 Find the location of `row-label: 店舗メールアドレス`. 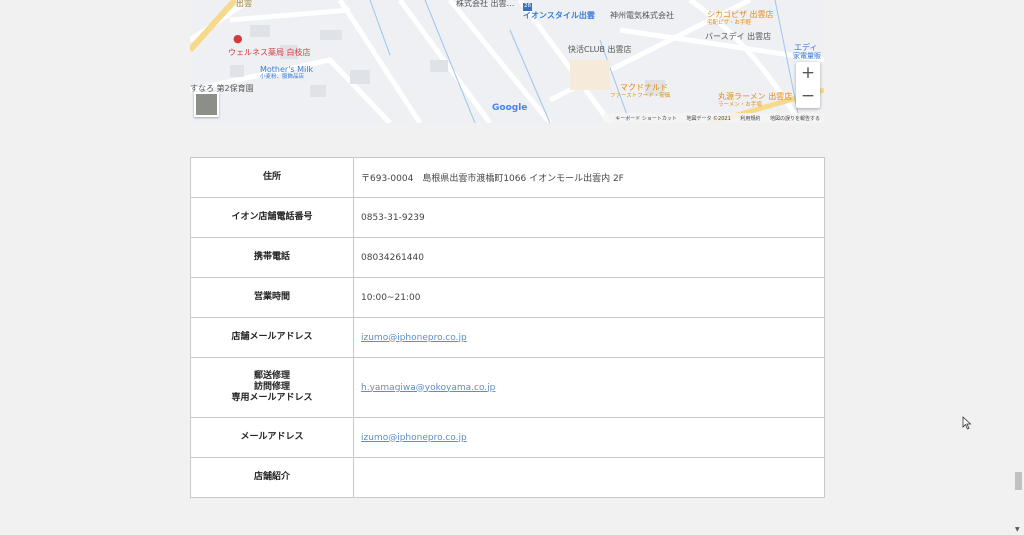

row-label: 店舗メールアドレス is located at coordinates (272, 337).